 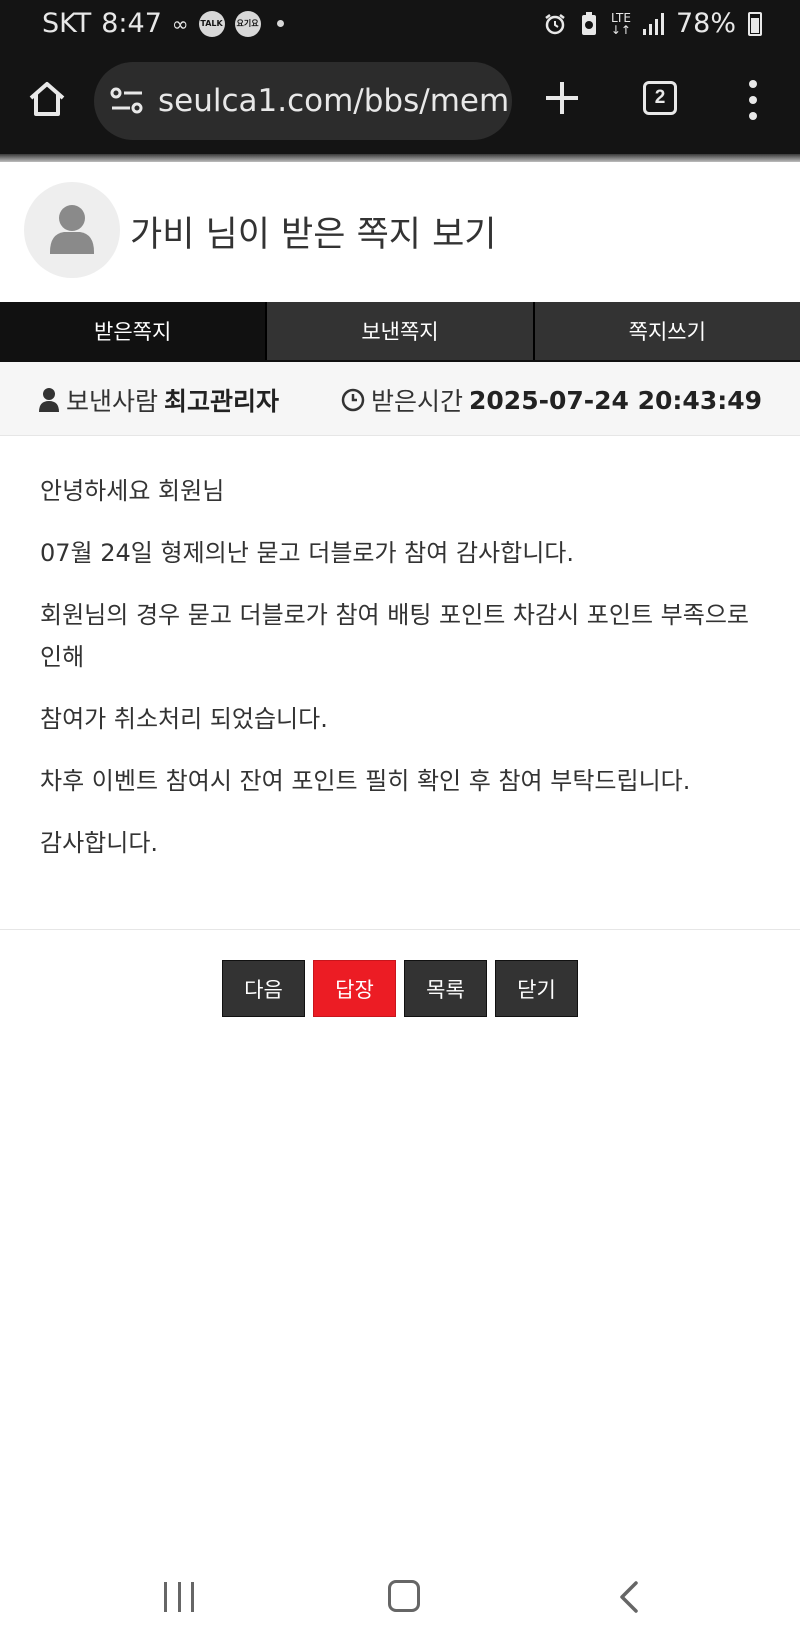 I want to click on next-button: 다음, so click(x=263, y=988).